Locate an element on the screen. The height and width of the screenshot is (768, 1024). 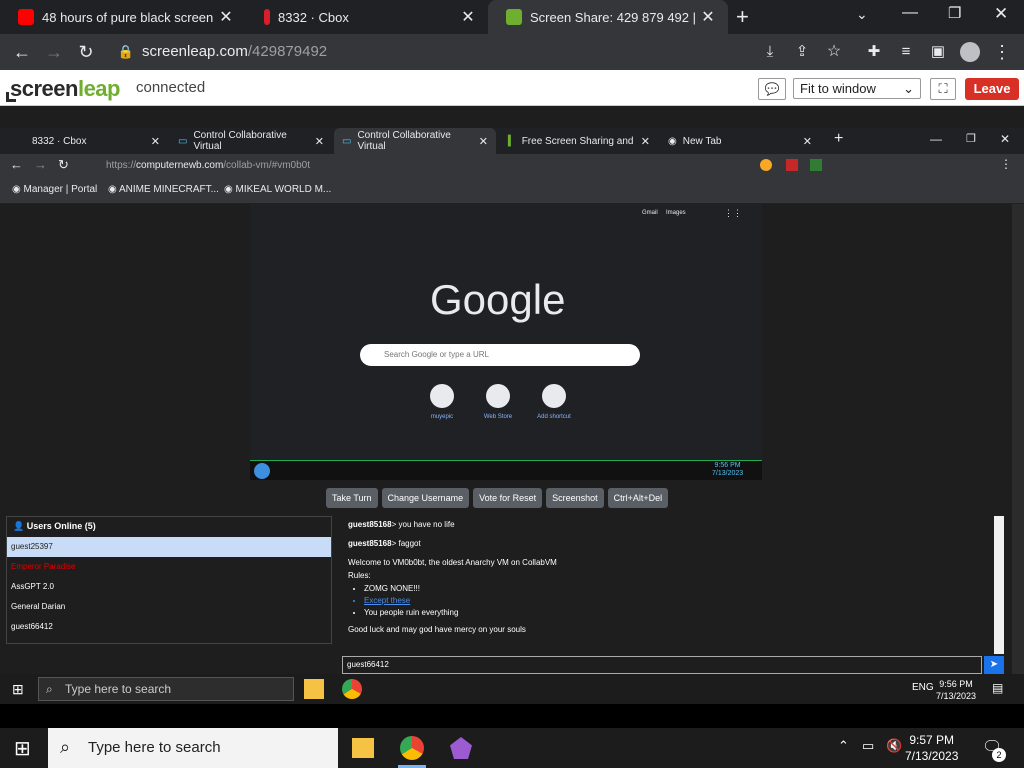
language-indicator: ENG is located at coordinates (923, 687).